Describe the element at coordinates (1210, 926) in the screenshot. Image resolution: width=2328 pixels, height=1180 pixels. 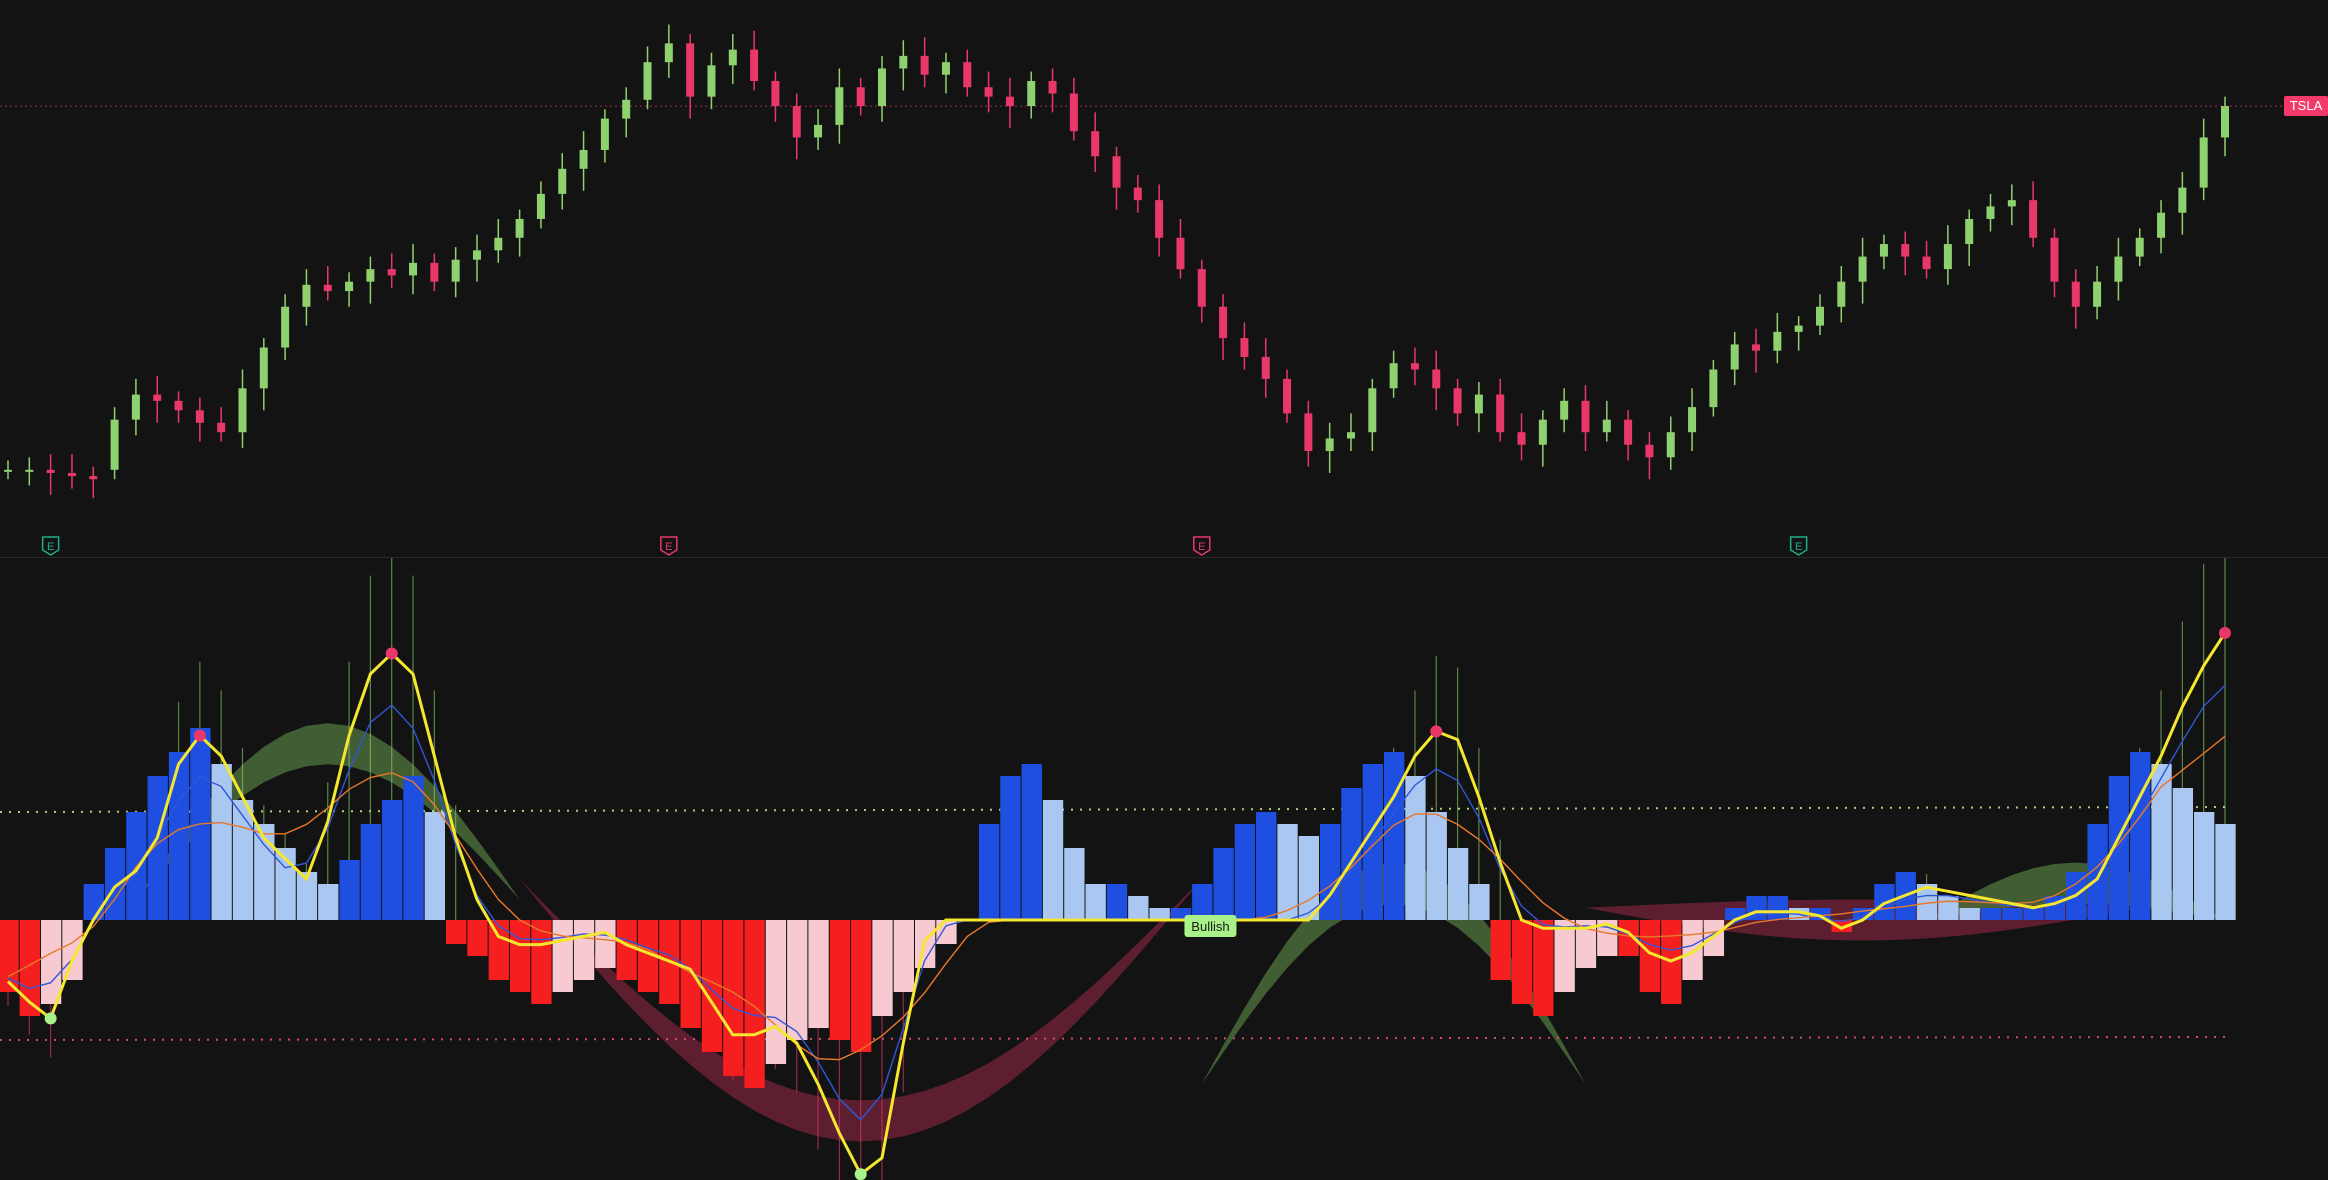
I see `bullish-signal-label: Bullish` at that location.